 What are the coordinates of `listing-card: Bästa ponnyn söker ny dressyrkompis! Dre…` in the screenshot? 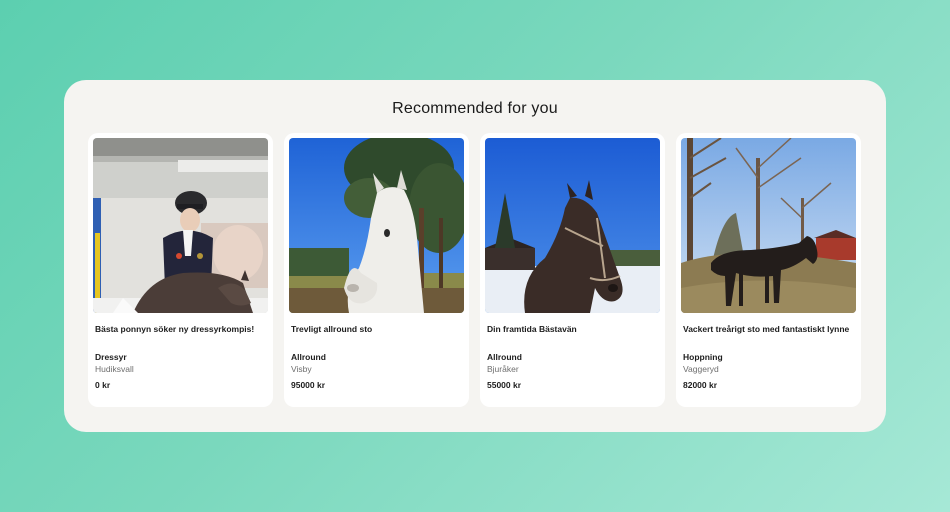 It's located at (180, 270).